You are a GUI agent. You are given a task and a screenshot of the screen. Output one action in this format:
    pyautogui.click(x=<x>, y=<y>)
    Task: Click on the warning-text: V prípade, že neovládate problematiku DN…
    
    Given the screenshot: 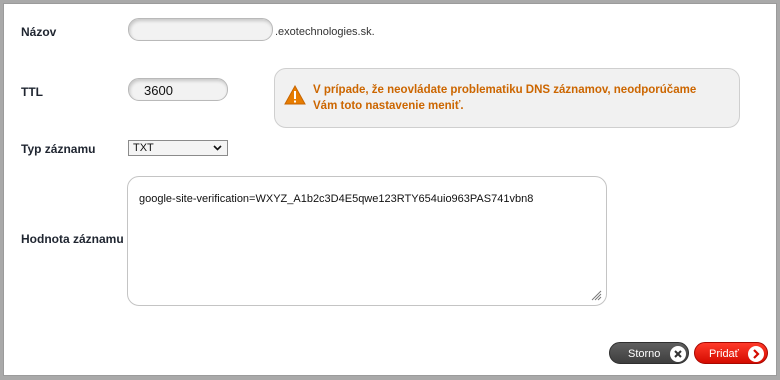 What is the action you would take?
    pyautogui.click(x=505, y=98)
    